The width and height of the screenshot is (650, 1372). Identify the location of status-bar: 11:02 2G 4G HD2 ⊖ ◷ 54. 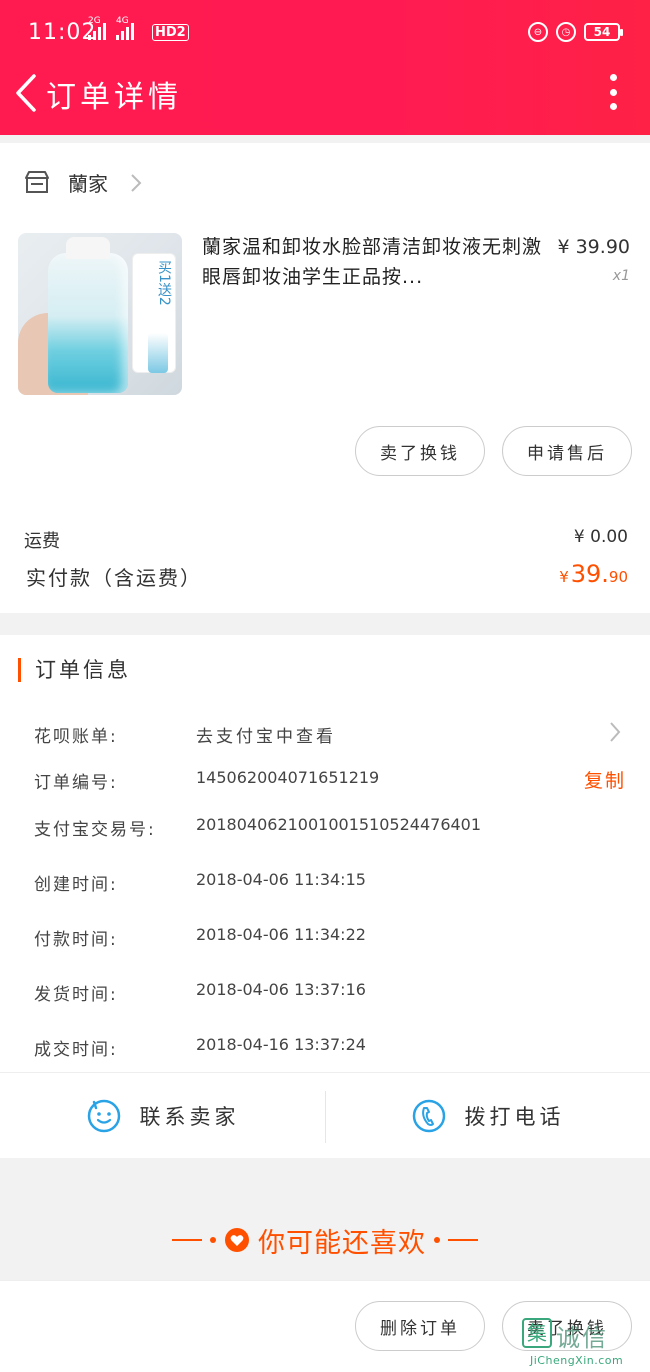
(325, 33).